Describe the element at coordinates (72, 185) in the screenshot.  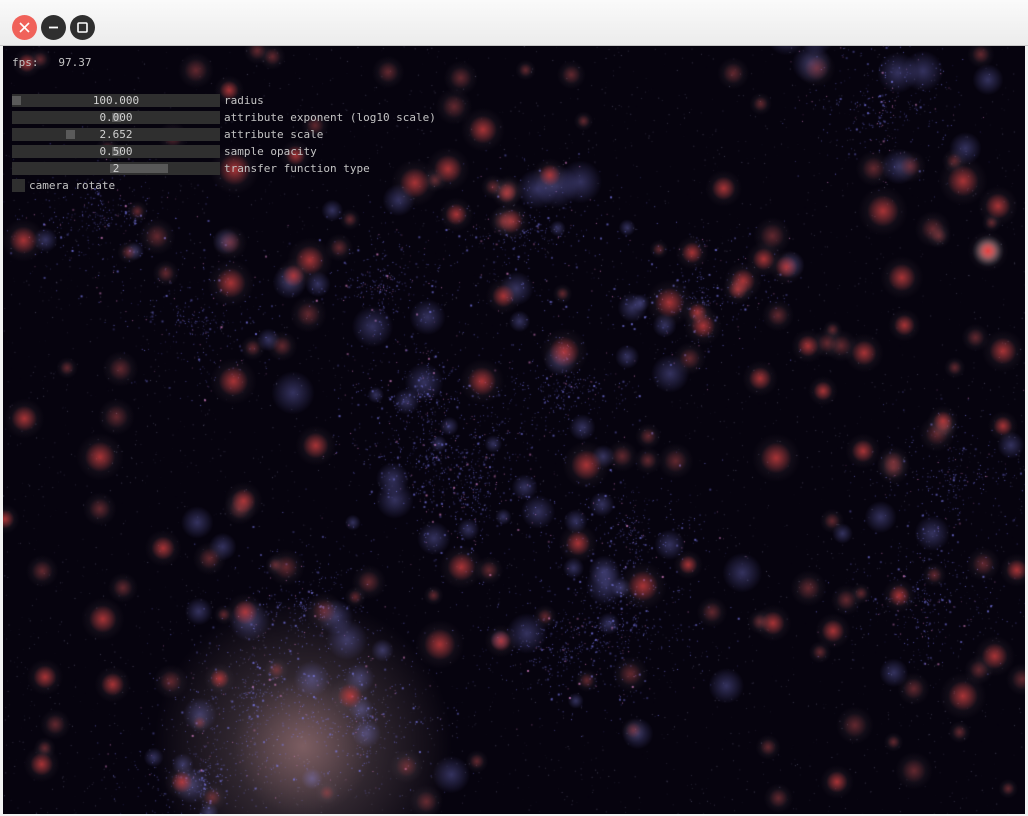
I see `camera-rotate-label: camera rotate` at that location.